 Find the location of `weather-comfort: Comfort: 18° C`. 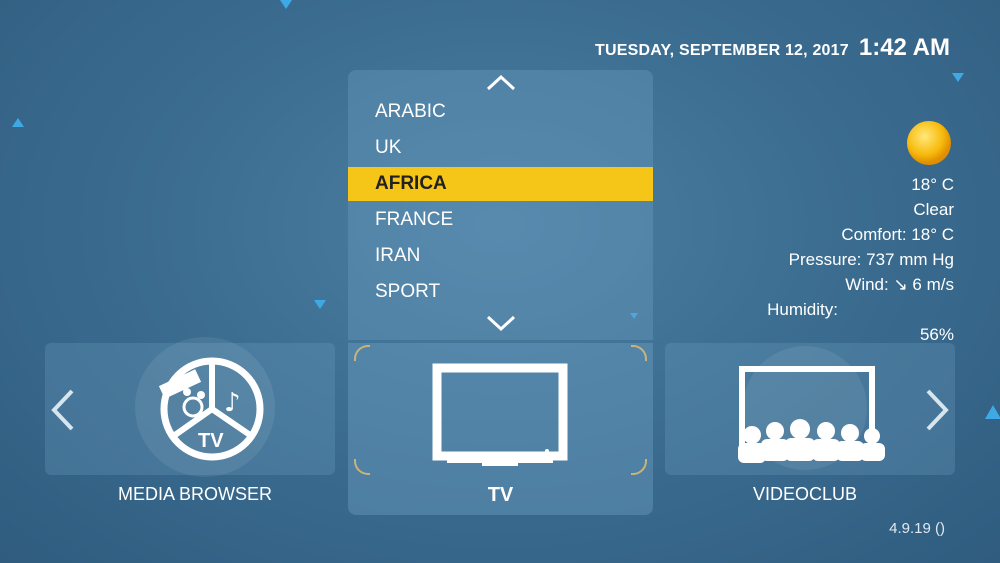

weather-comfort: Comfort: 18° C is located at coordinates (897, 234).